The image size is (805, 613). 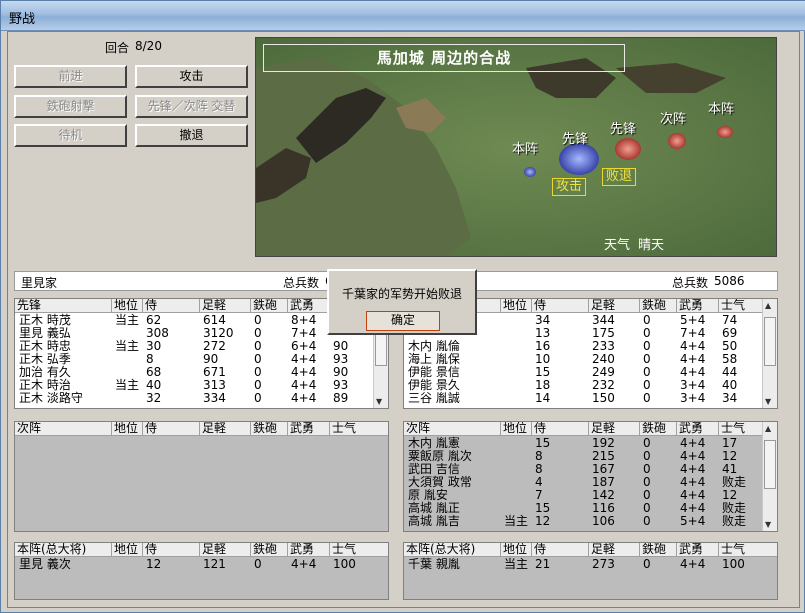 I want to click on wait-button: 待机, so click(x=70, y=135).